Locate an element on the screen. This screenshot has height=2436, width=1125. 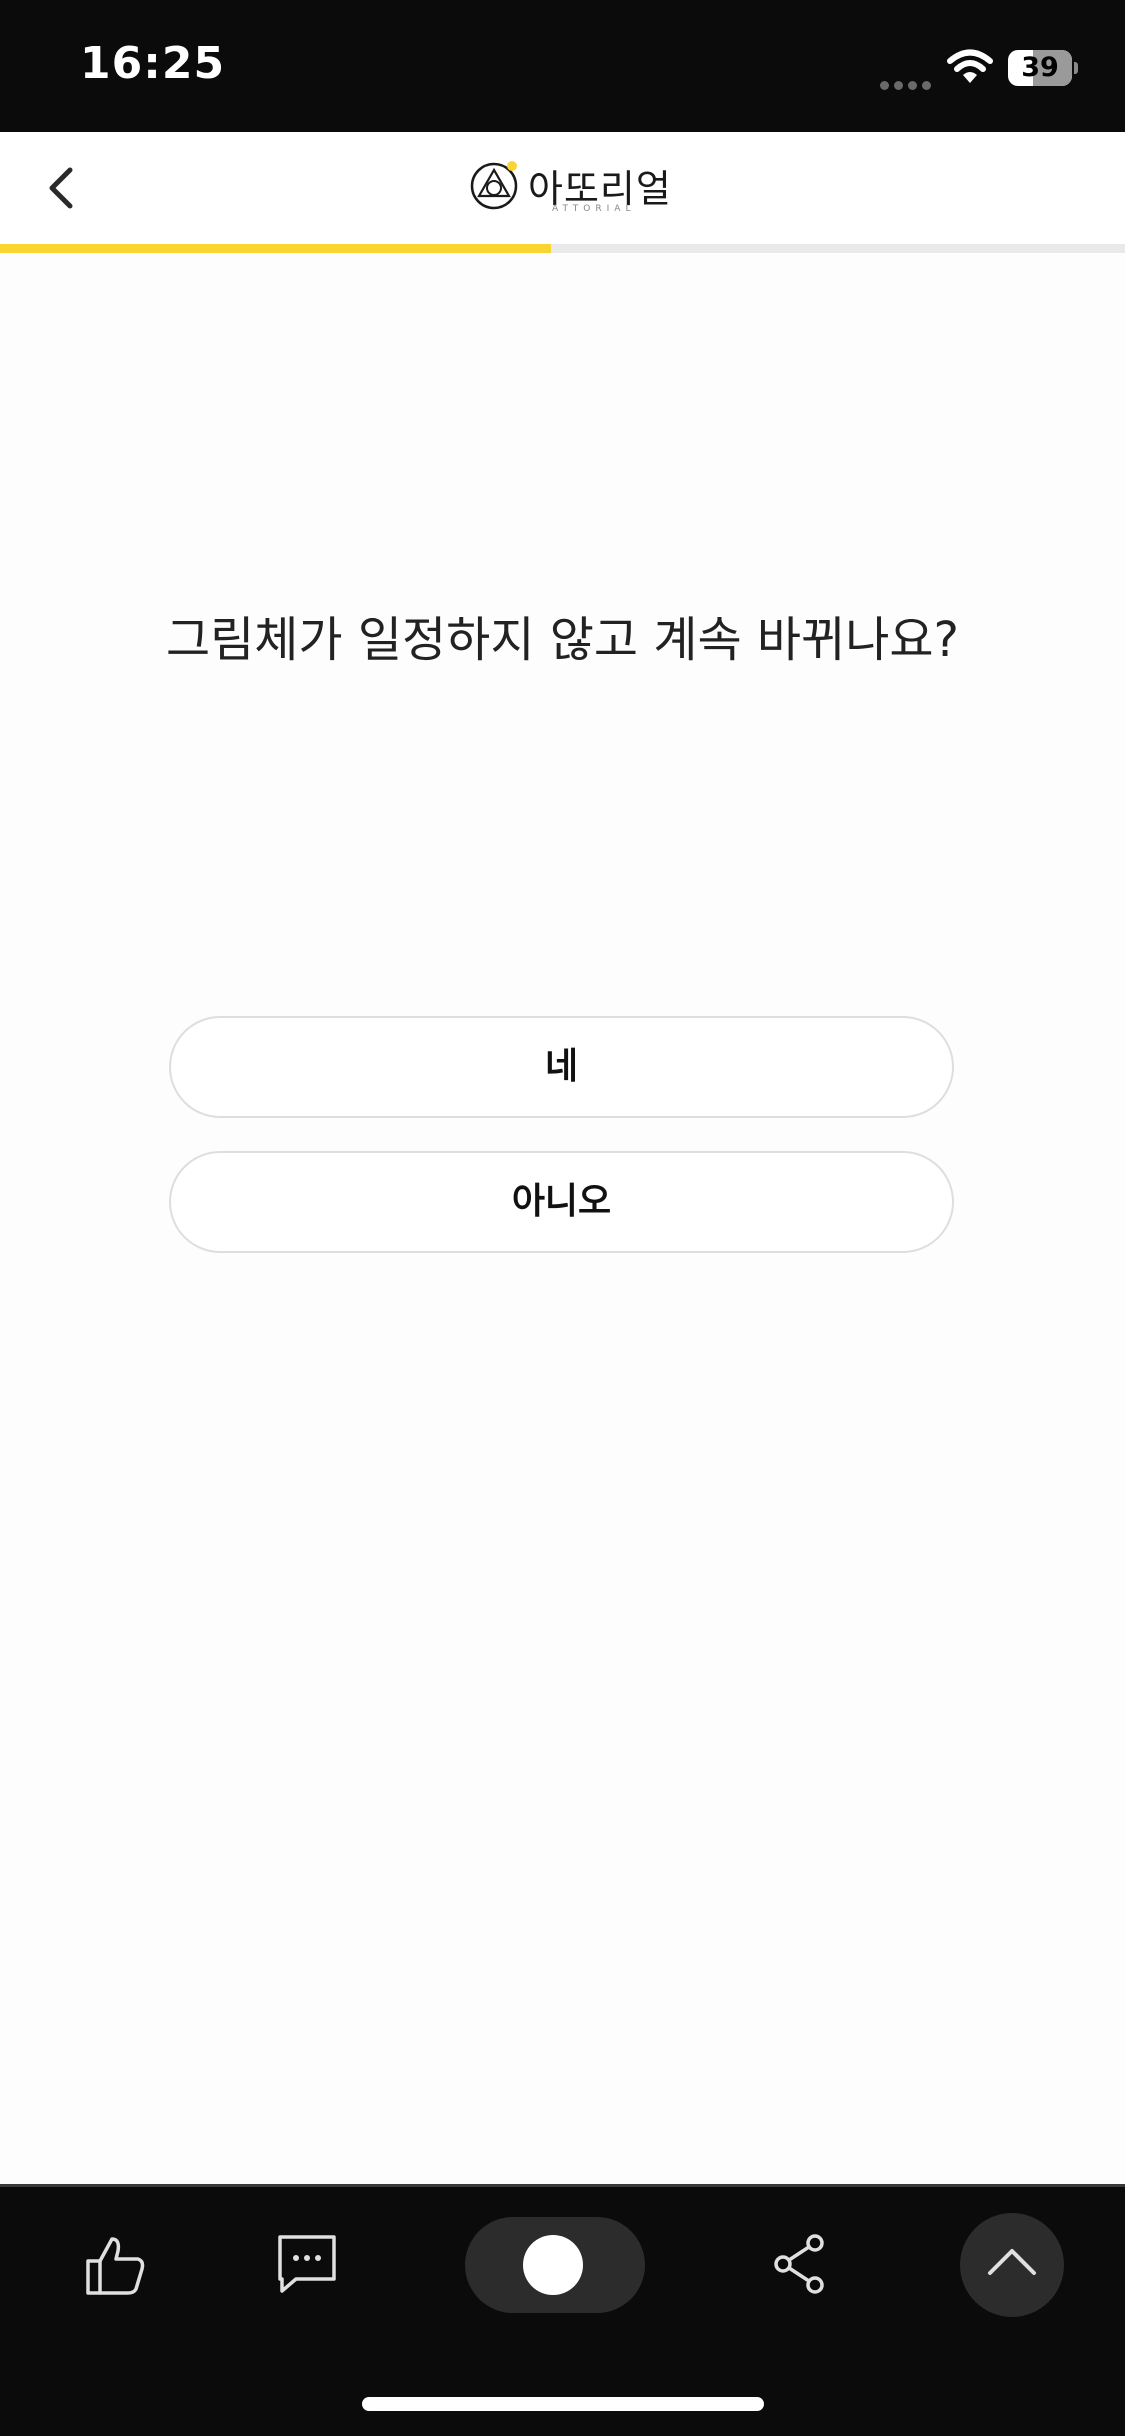
scroll-top-button is located at coordinates (1012, 2265).